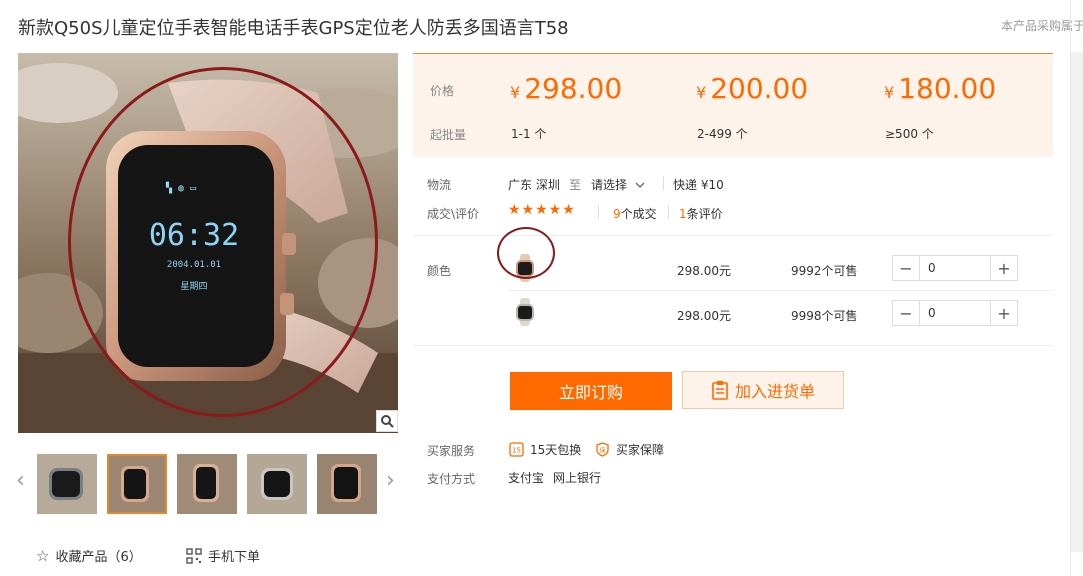 The width and height of the screenshot is (1083, 576). I want to click on deal-count-suffix: 个成交, so click(638, 214).